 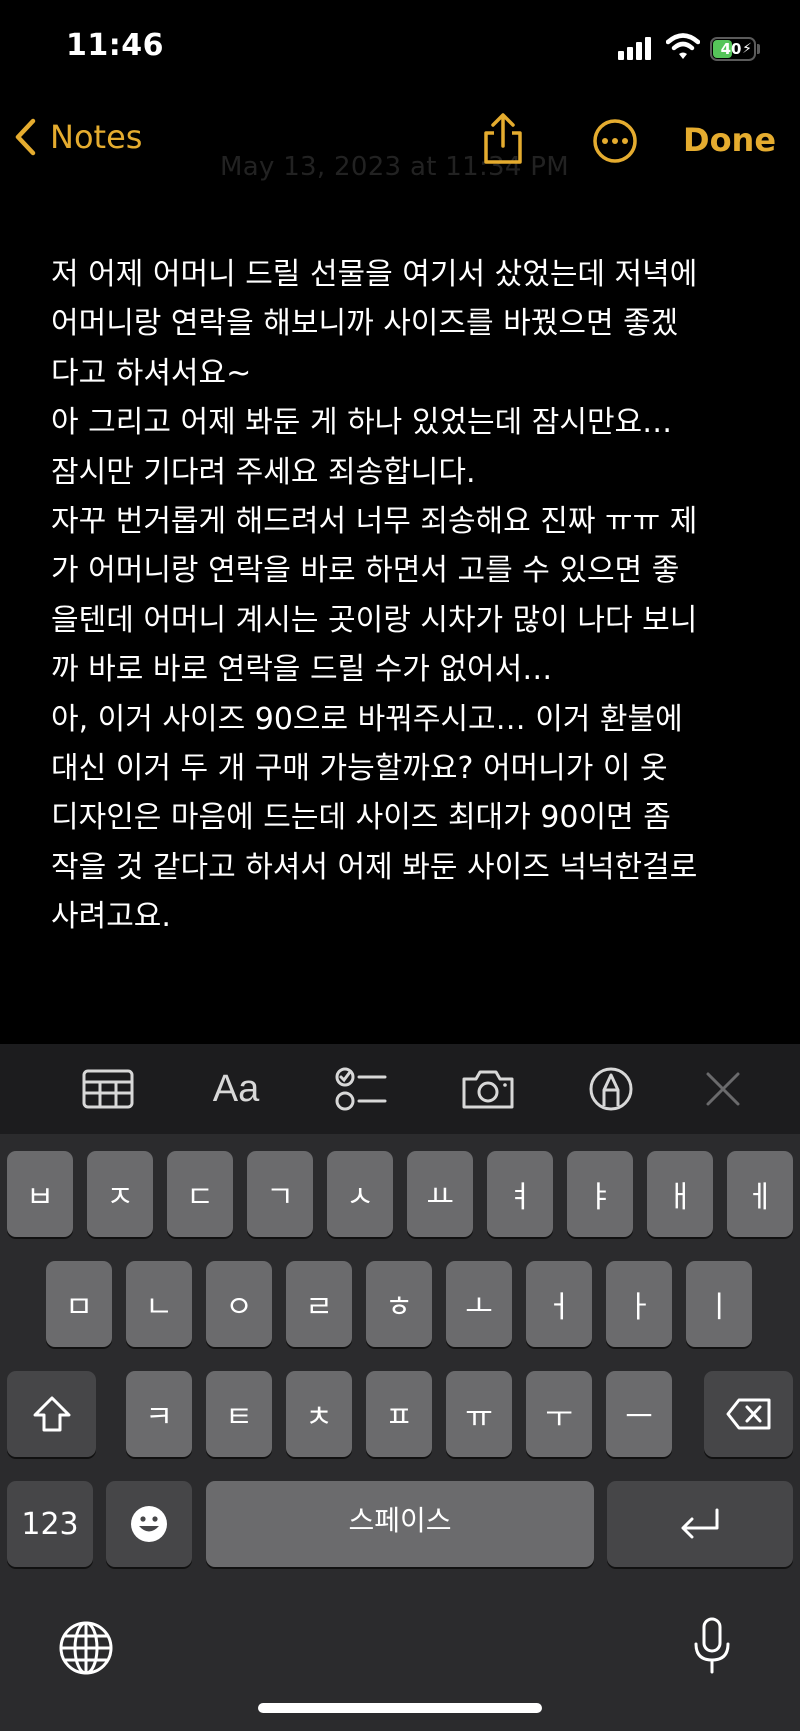 I want to click on note-line: 자꾸 번거롭게 해드려서 너무 죄송해요 진짜 ㅠㅠ 제, so click(x=374, y=522).